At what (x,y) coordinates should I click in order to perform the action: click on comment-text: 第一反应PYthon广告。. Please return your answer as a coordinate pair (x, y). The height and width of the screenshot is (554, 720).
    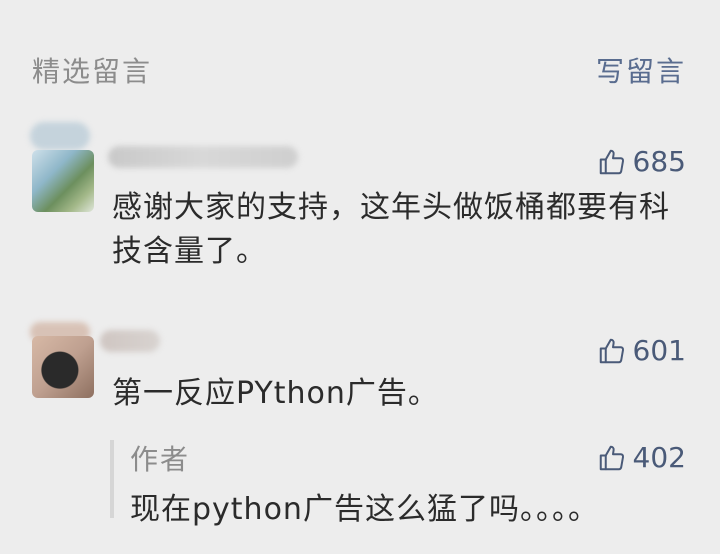
    Looking at the image, I should click on (275, 393).